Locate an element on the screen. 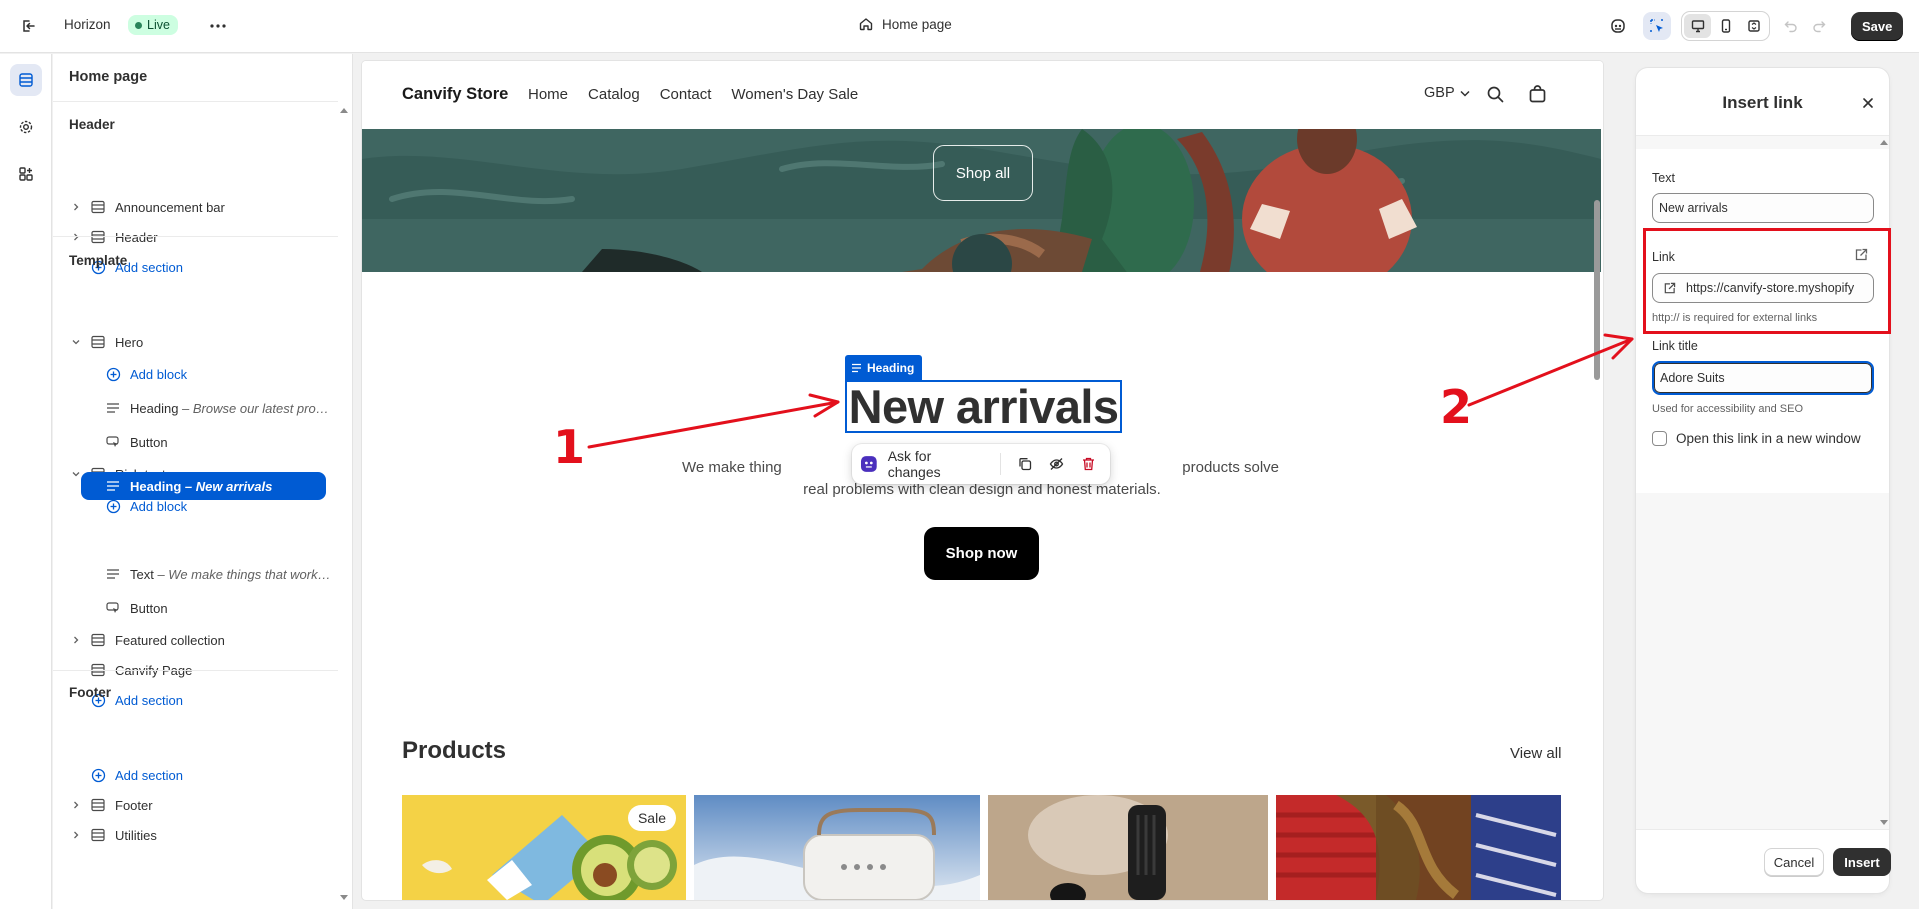 This screenshot has width=1919, height=909. store-nav: Home Catalog Contact Women's Day Sale is located at coordinates (693, 94).